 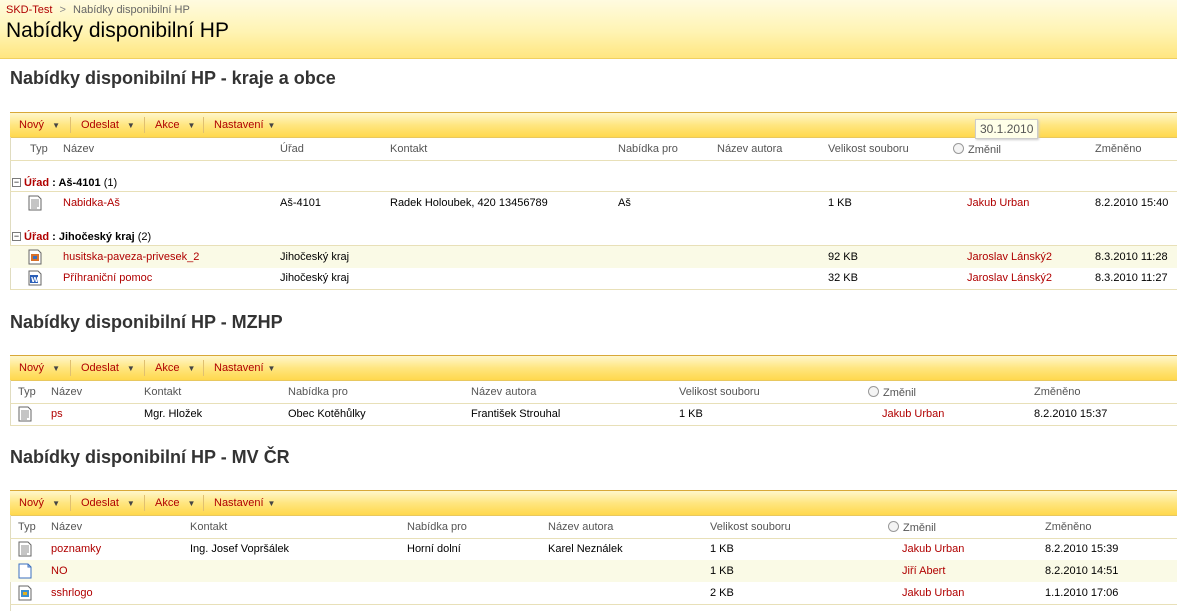 What do you see at coordinates (593, 503) in the screenshot?
I see `toolbar-mvcr: Nový ▼ Odeslat ▼ Akce ▼ Nastavení ▼` at bounding box center [593, 503].